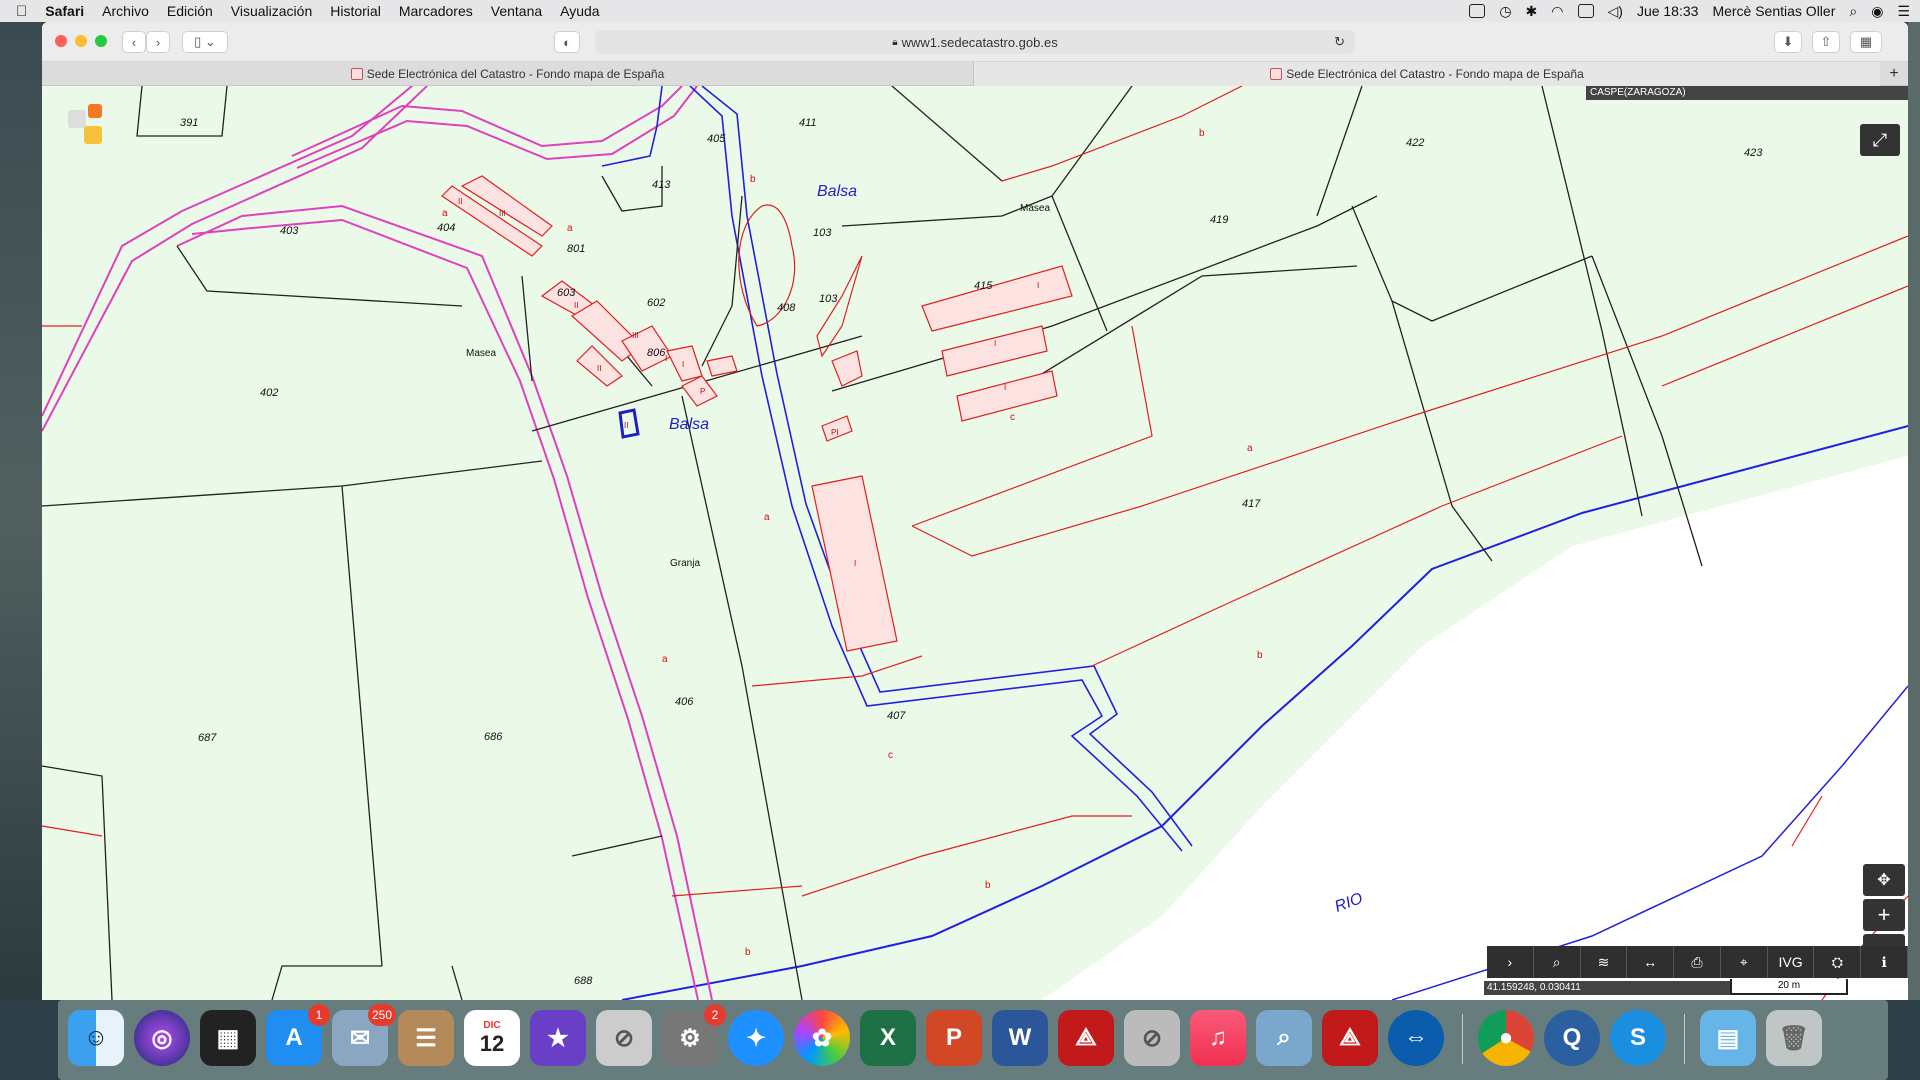 The width and height of the screenshot is (1920, 1080). What do you see at coordinates (1773, 11) in the screenshot?
I see `user-name: Mercè Sentias Oller` at bounding box center [1773, 11].